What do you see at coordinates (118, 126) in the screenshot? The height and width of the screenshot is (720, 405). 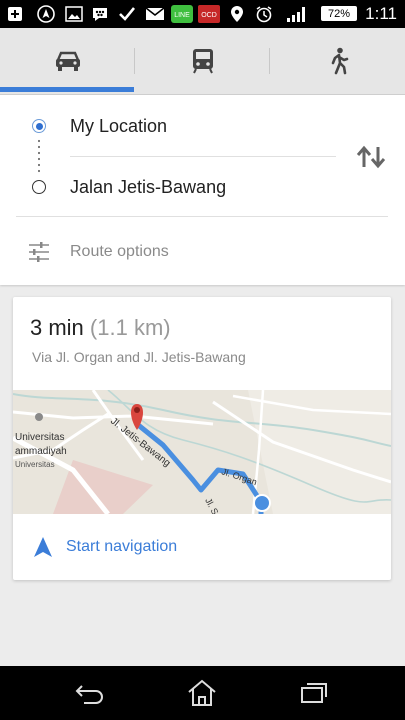 I see `origin-field: My Location` at bounding box center [118, 126].